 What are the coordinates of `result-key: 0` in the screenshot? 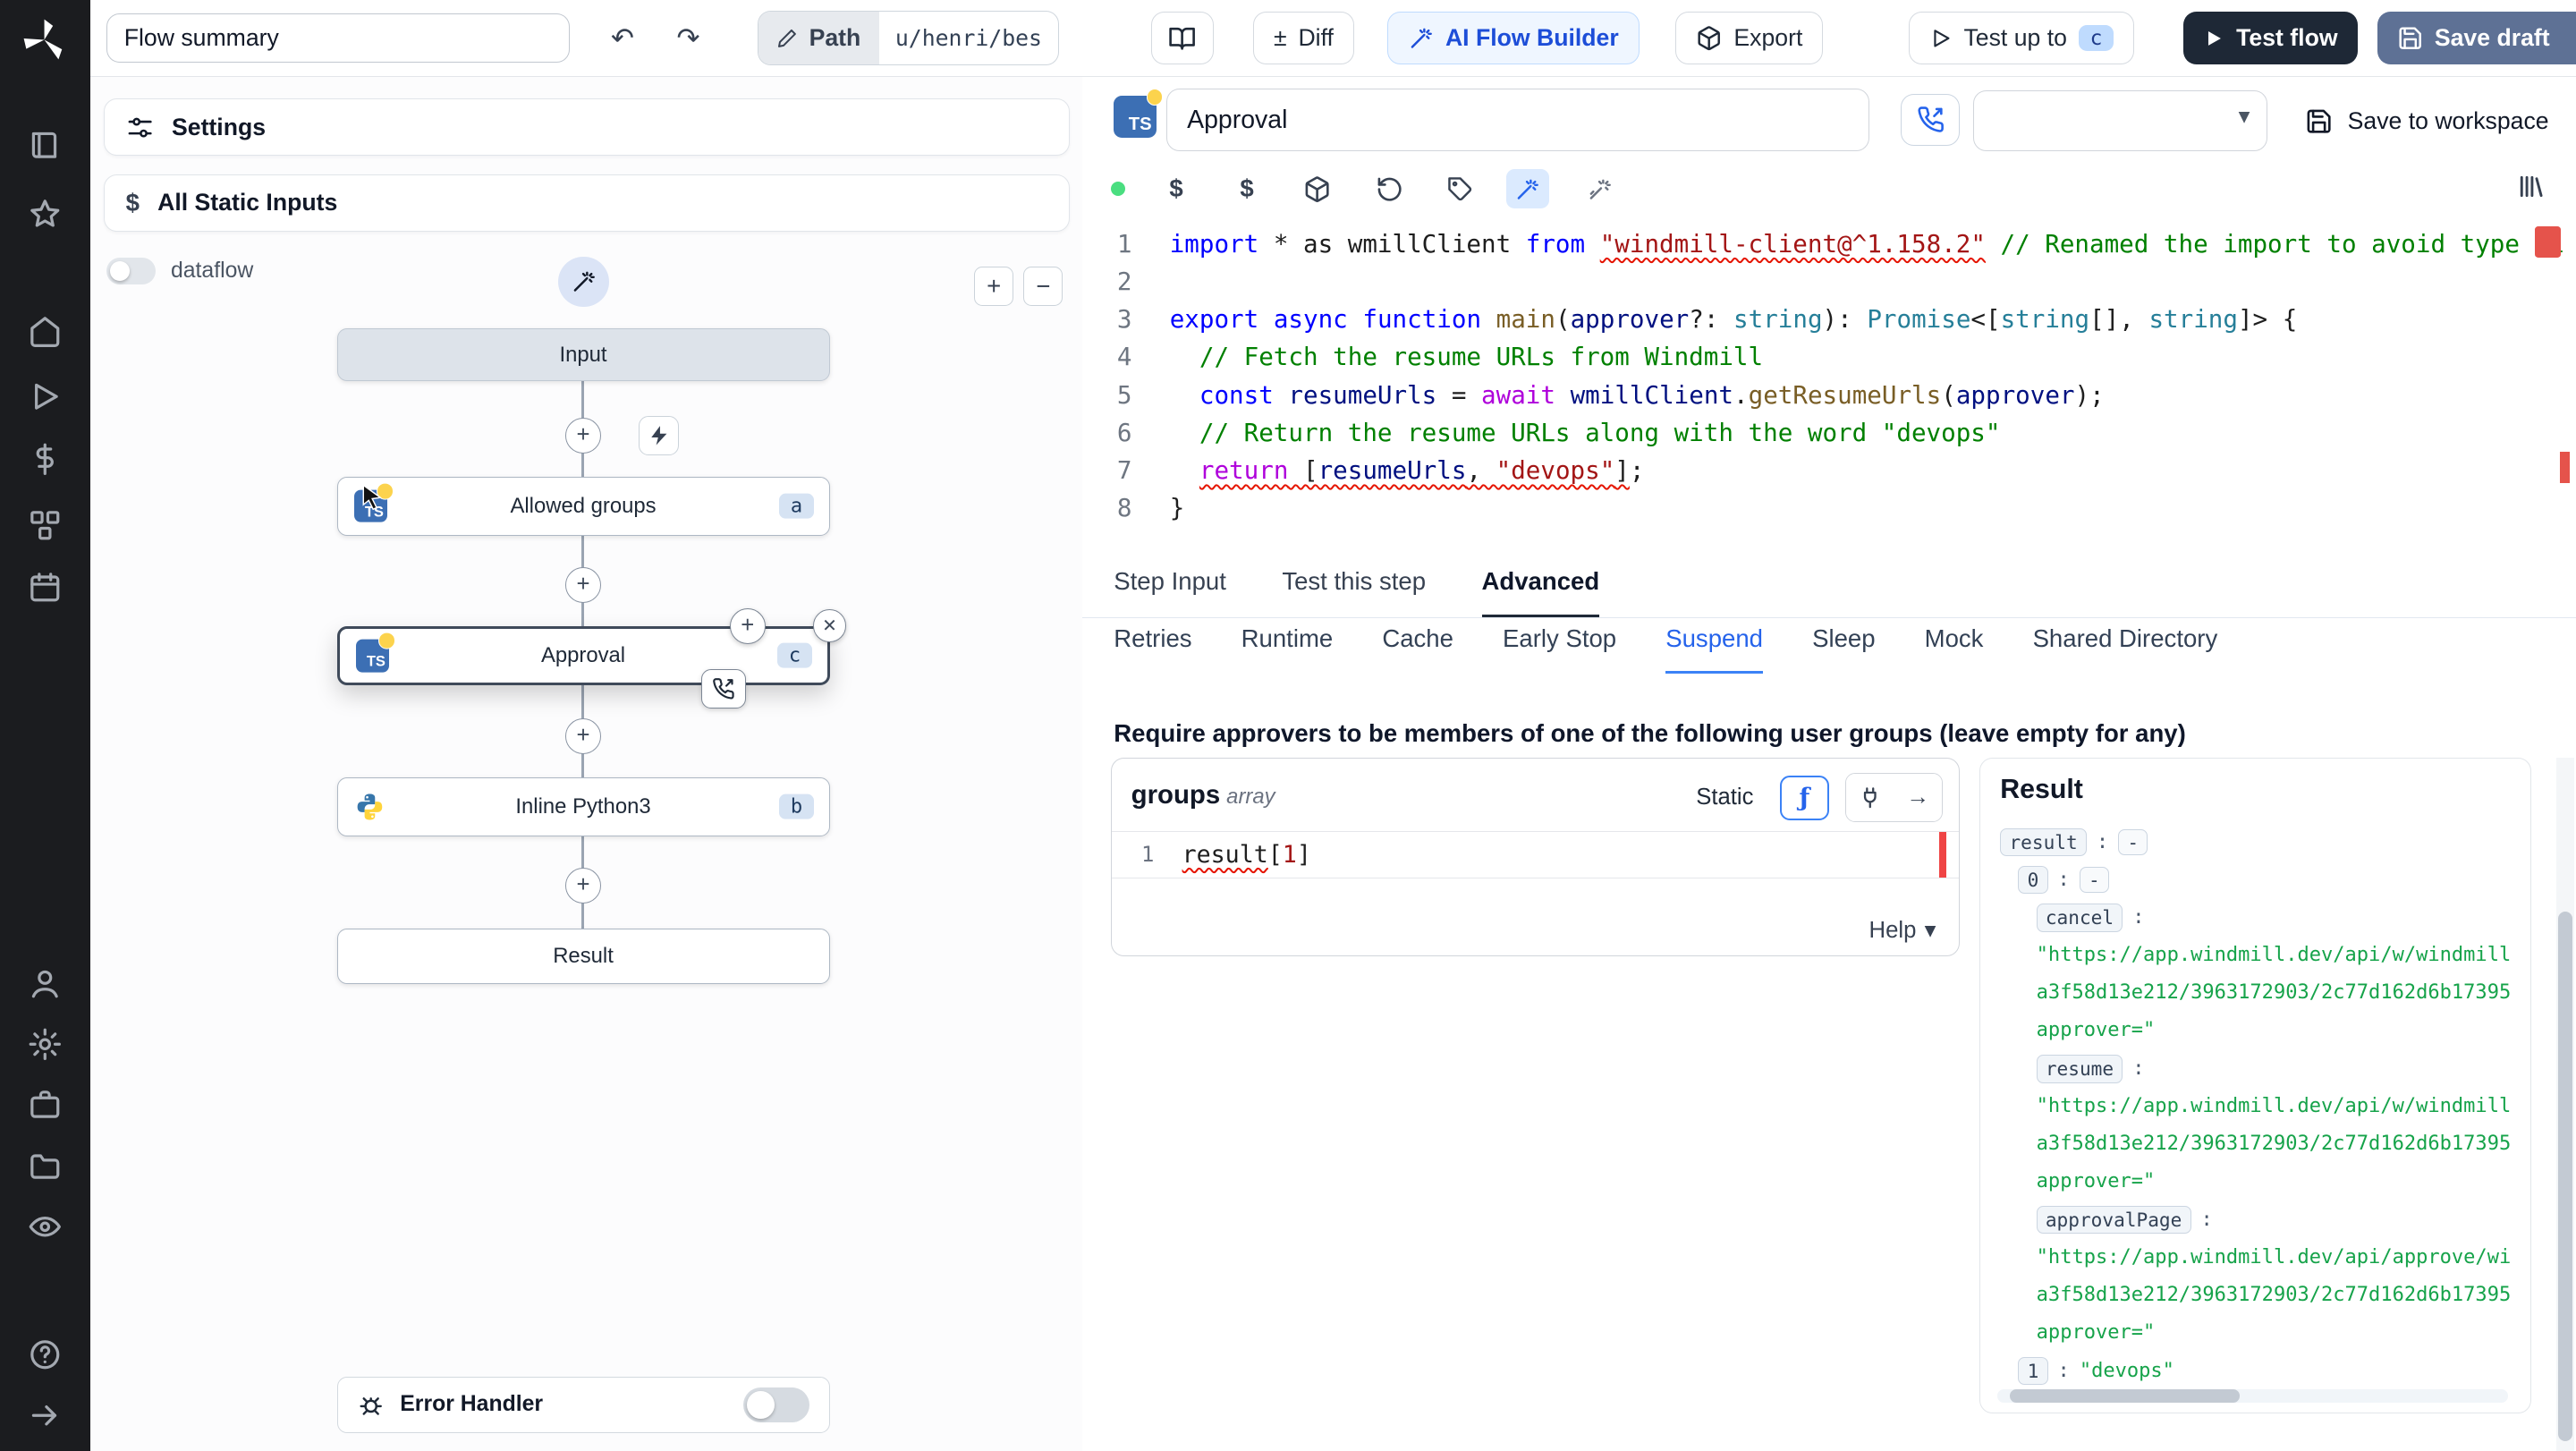 It's located at (2033, 880).